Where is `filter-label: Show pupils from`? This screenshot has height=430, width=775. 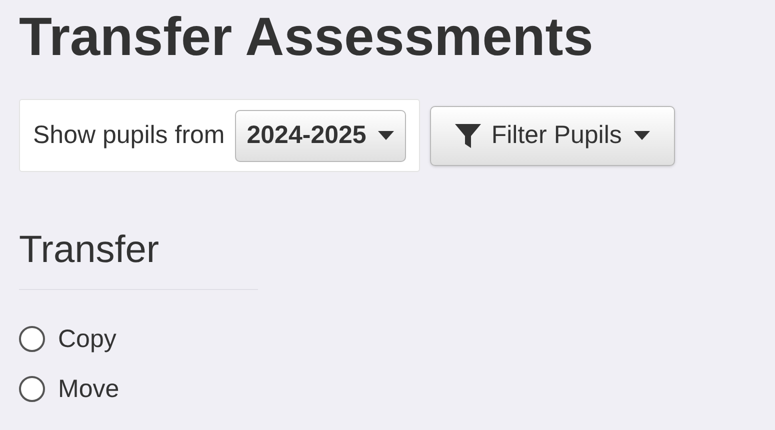 filter-label: Show pupils from is located at coordinates (129, 135).